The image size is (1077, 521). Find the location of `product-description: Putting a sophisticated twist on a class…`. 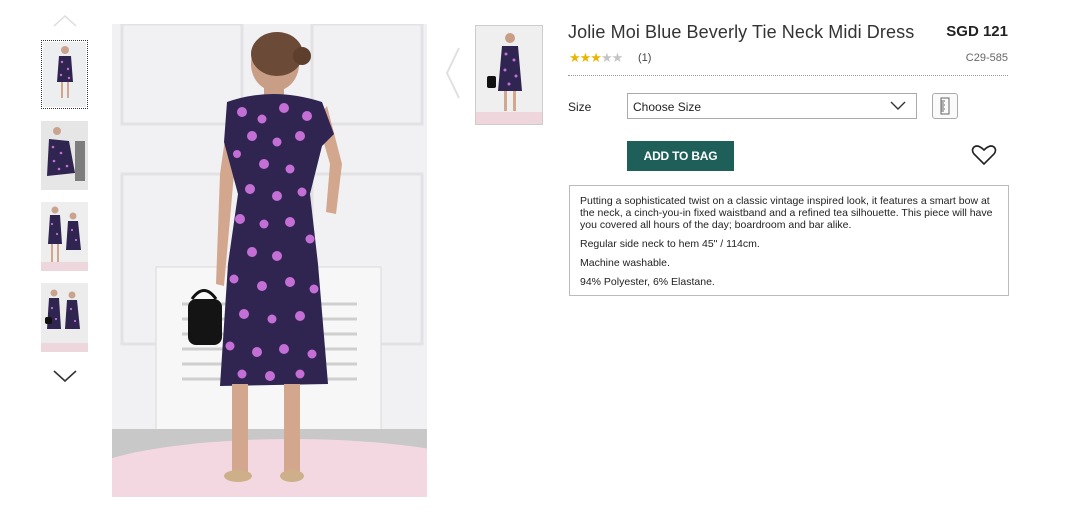

product-description: Putting a sophisticated twist on a class… is located at coordinates (789, 240).